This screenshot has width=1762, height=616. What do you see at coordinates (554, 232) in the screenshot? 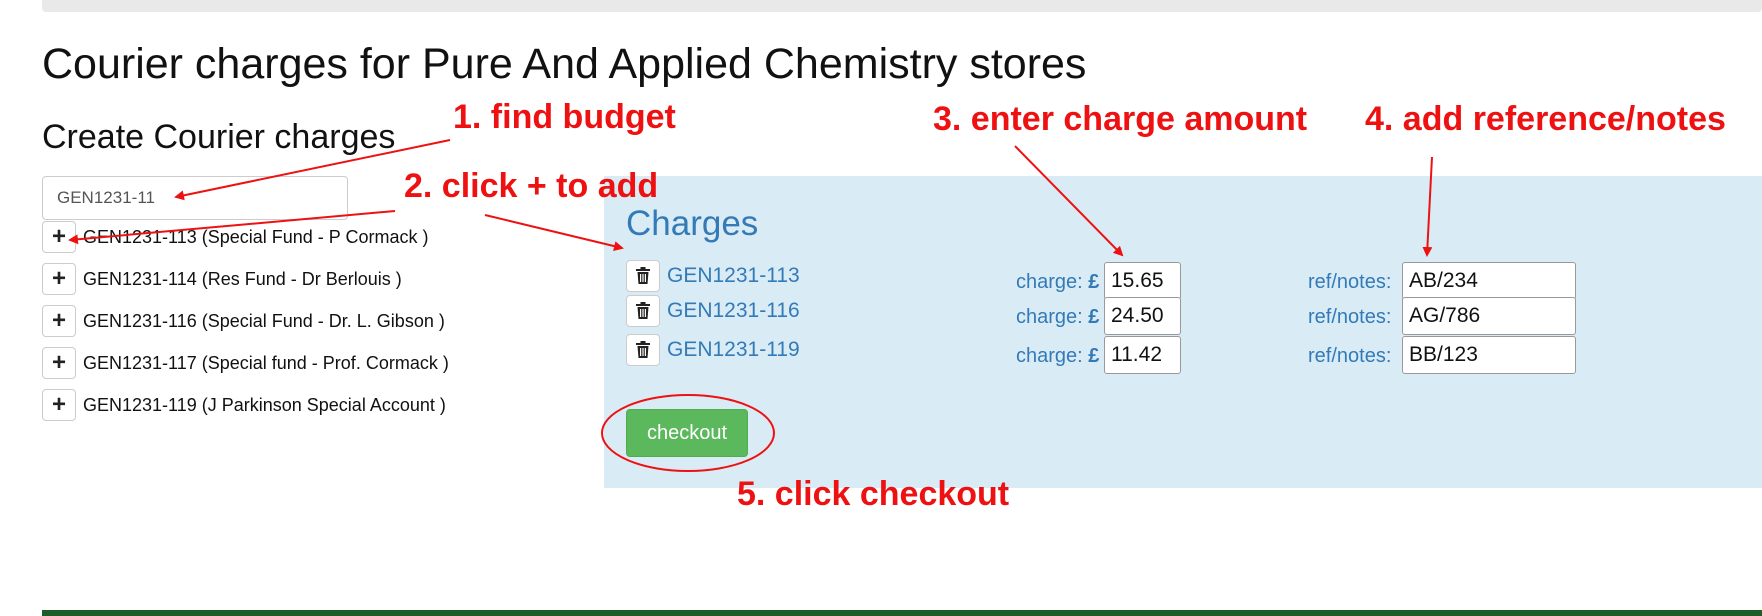
I see `arrow-to-charges` at bounding box center [554, 232].